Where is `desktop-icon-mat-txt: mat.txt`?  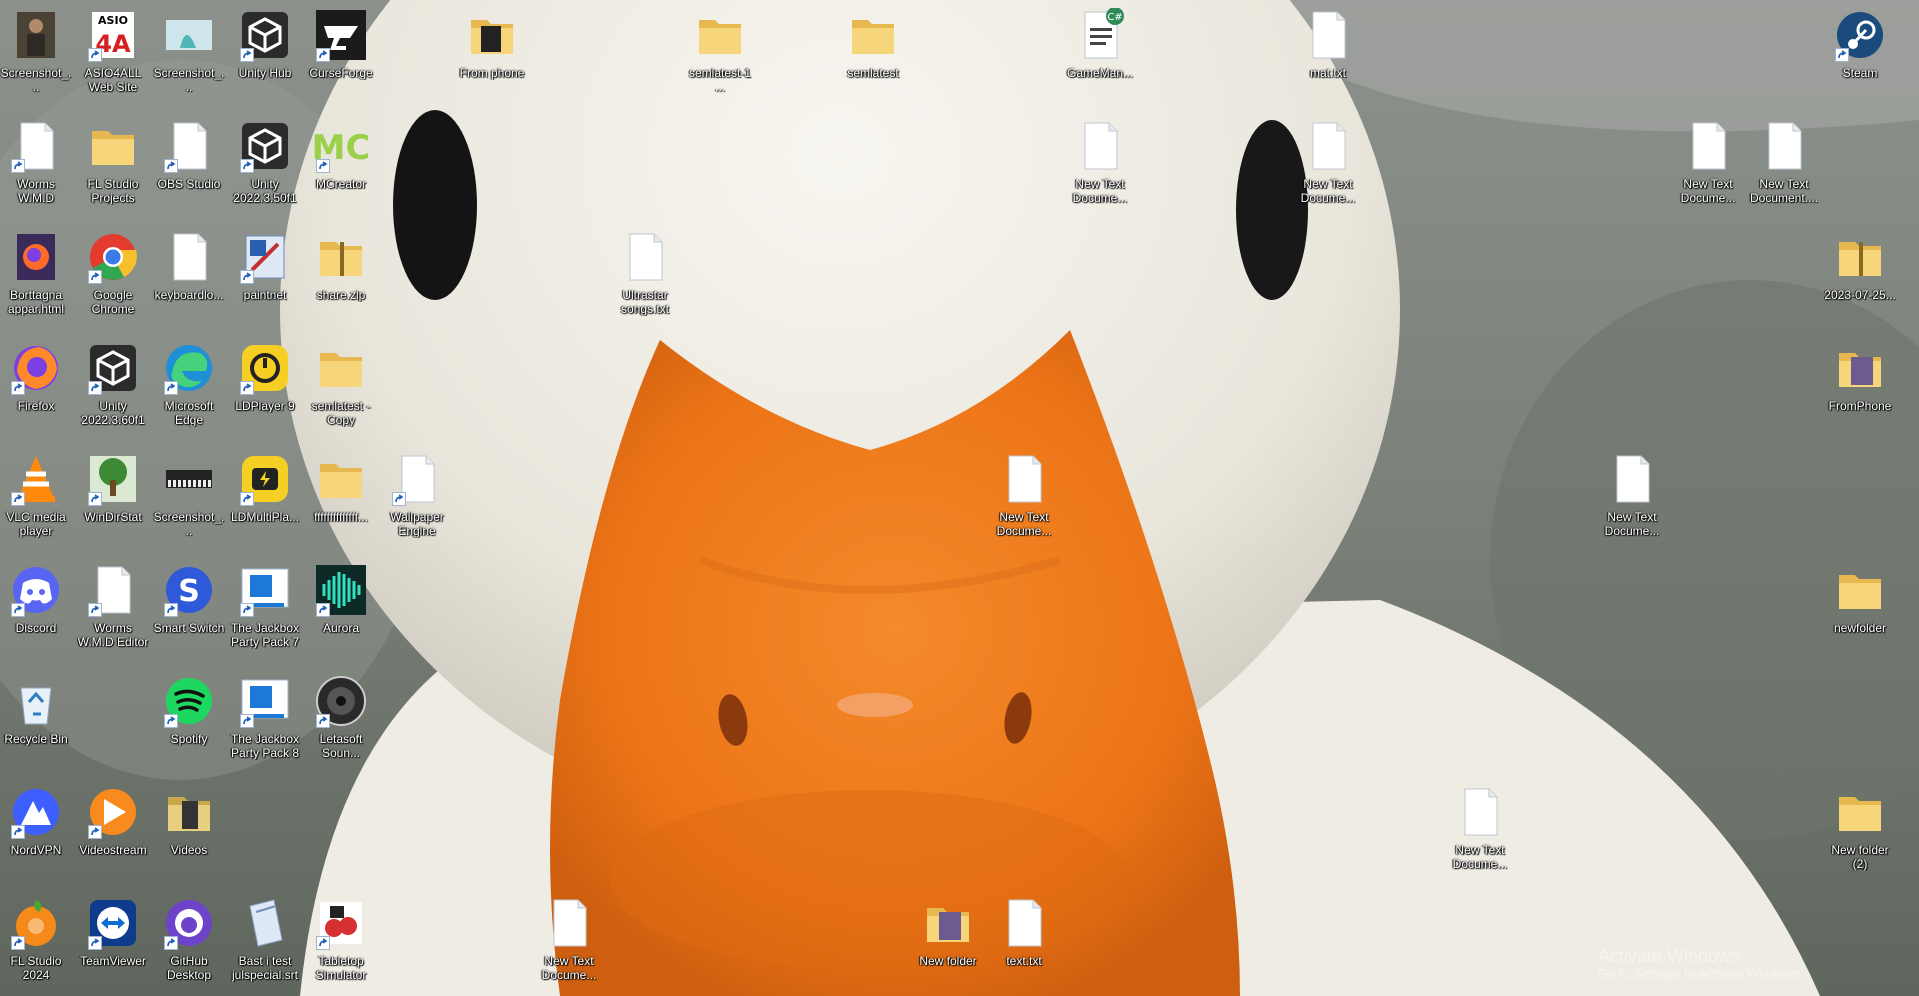 desktop-icon-mat-txt: mat.txt is located at coordinates (1328, 54).